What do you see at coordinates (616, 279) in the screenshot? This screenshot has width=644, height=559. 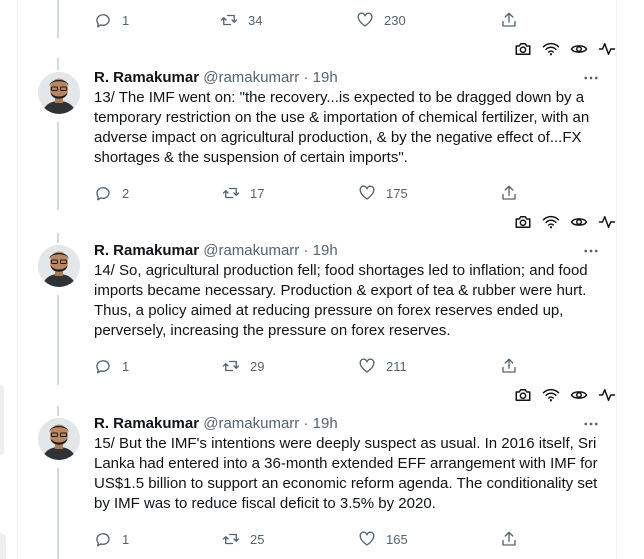 I see `timeline-border-right` at bounding box center [616, 279].